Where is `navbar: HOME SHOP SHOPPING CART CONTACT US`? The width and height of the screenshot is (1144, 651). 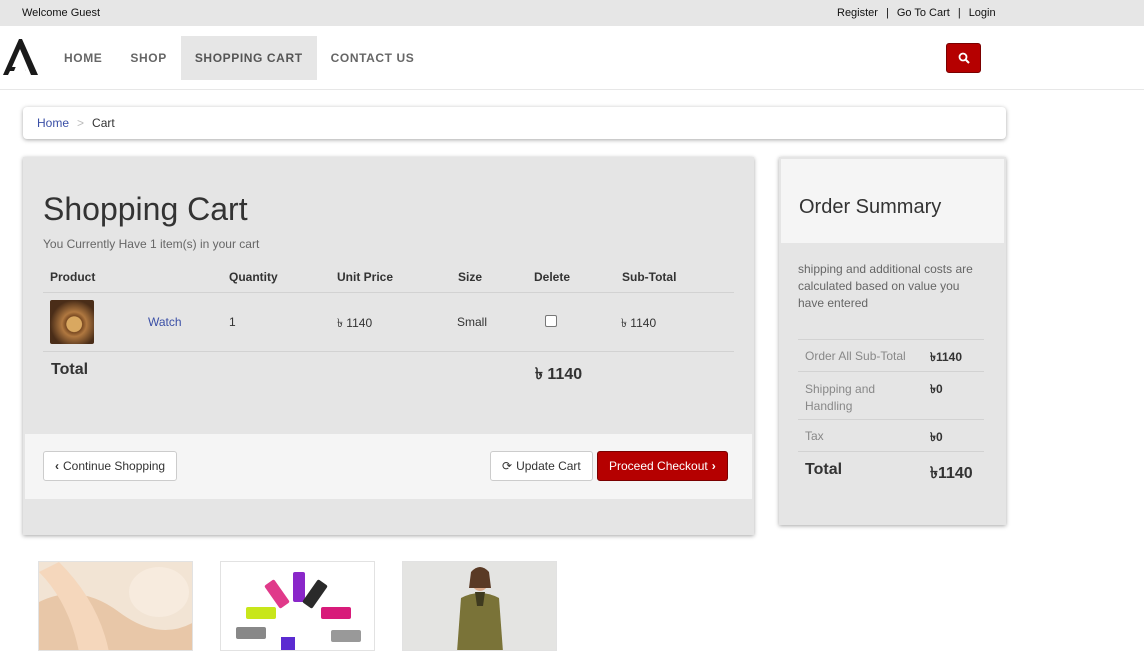 navbar: HOME SHOP SHOPPING CART CONTACT US is located at coordinates (572, 58).